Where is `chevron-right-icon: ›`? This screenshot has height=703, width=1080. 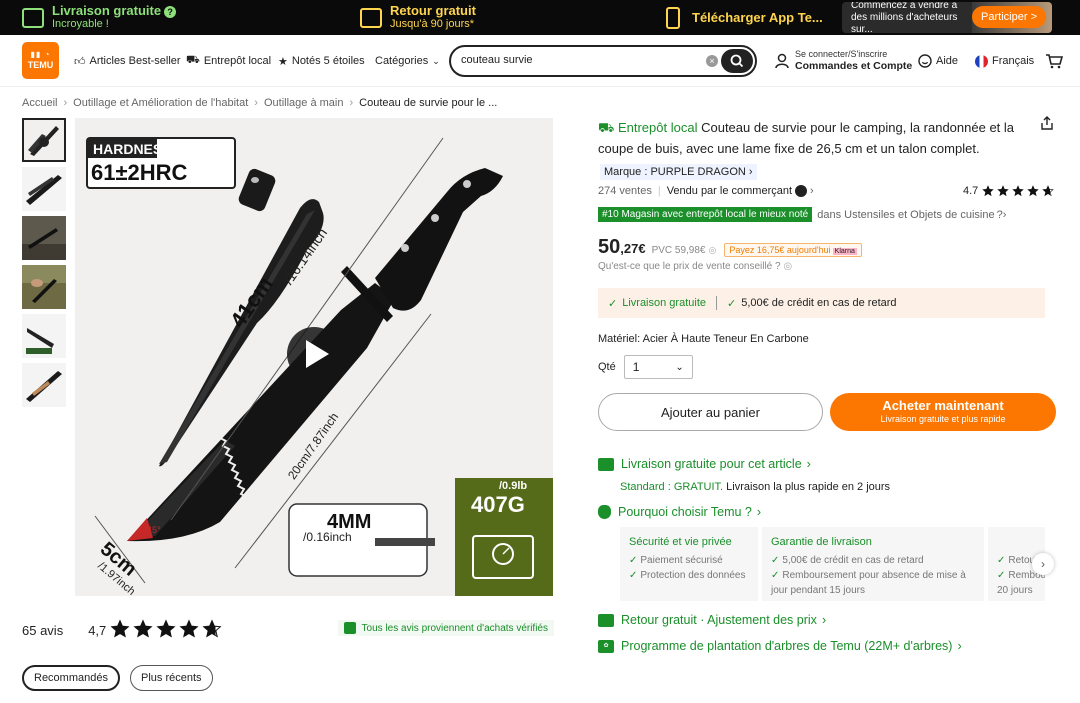 chevron-right-icon: › is located at coordinates (812, 191).